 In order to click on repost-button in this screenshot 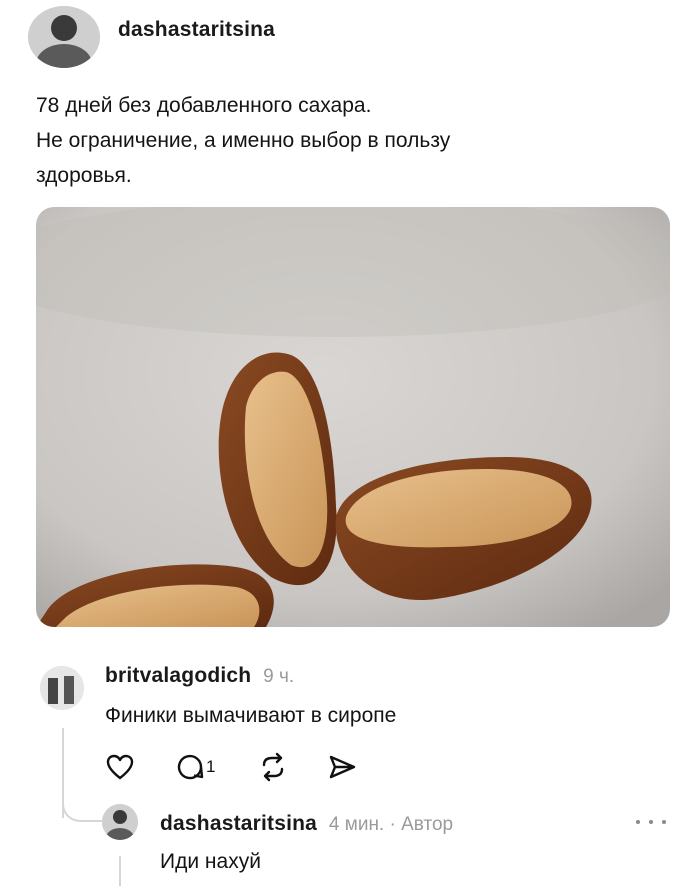, I will do `click(273, 767)`.